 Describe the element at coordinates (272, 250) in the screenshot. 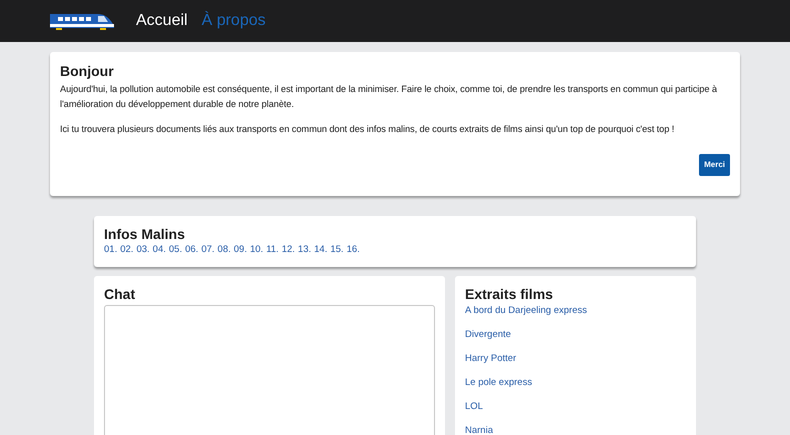

I see `info-link: 11.` at that location.